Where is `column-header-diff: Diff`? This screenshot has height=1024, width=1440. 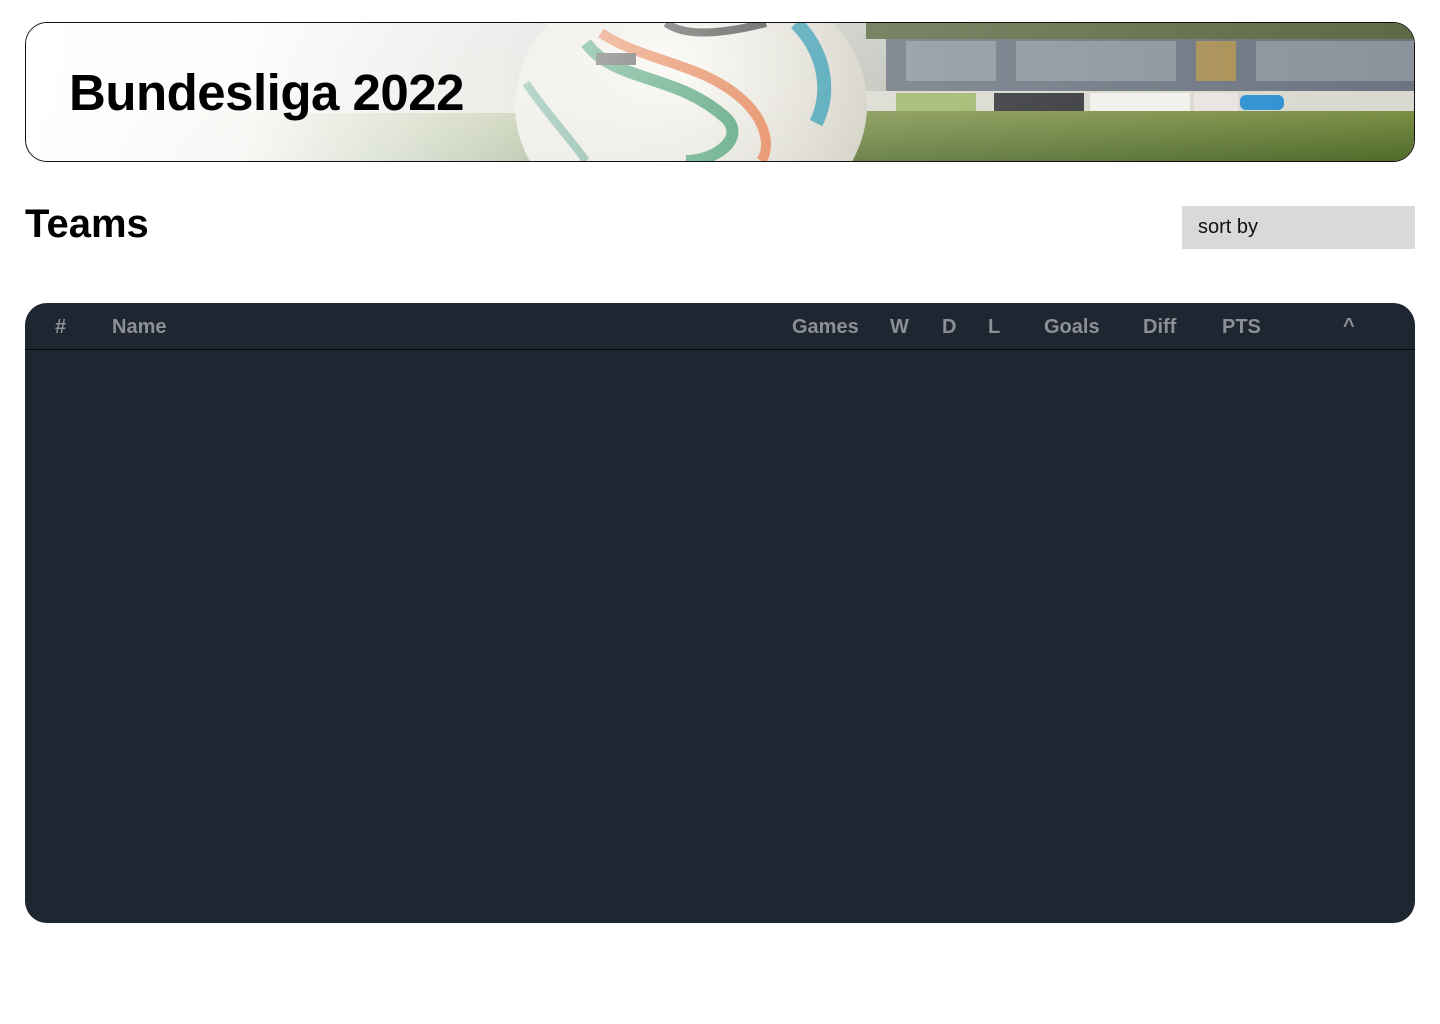
column-header-diff: Diff is located at coordinates (1159, 327).